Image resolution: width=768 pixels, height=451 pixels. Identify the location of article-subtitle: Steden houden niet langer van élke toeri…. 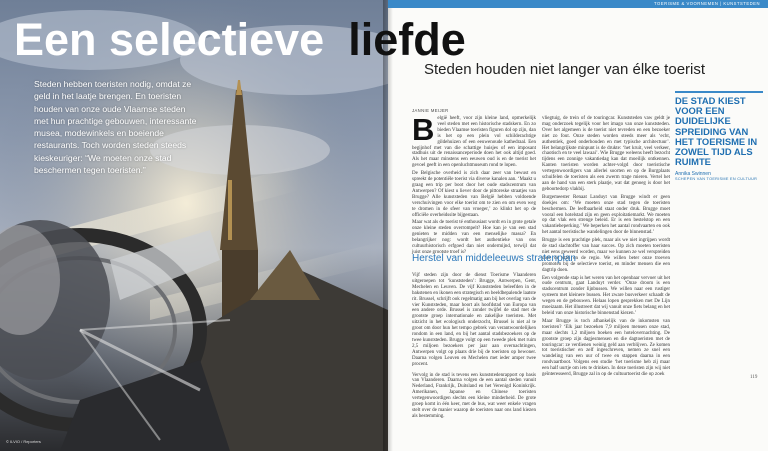
(565, 69).